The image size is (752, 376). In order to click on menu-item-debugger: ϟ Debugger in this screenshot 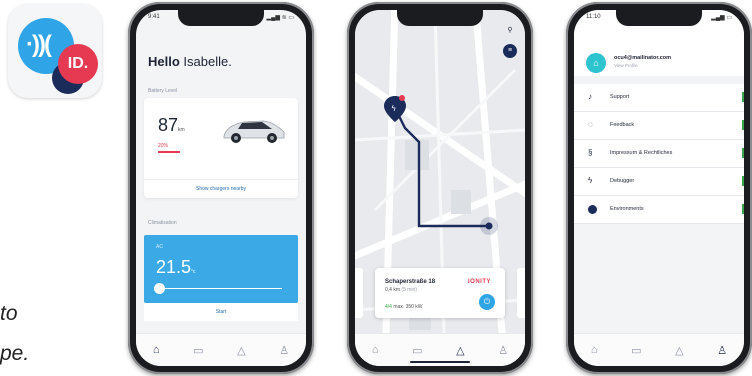, I will do `click(659, 182)`.